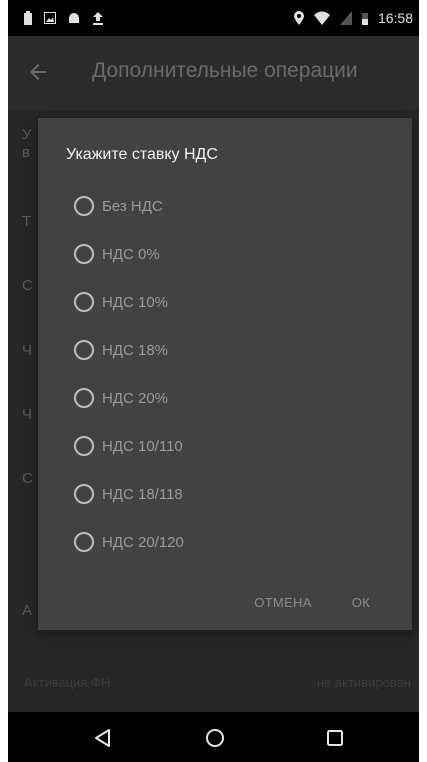  What do you see at coordinates (98, 18) in the screenshot?
I see `upload-icon` at bounding box center [98, 18].